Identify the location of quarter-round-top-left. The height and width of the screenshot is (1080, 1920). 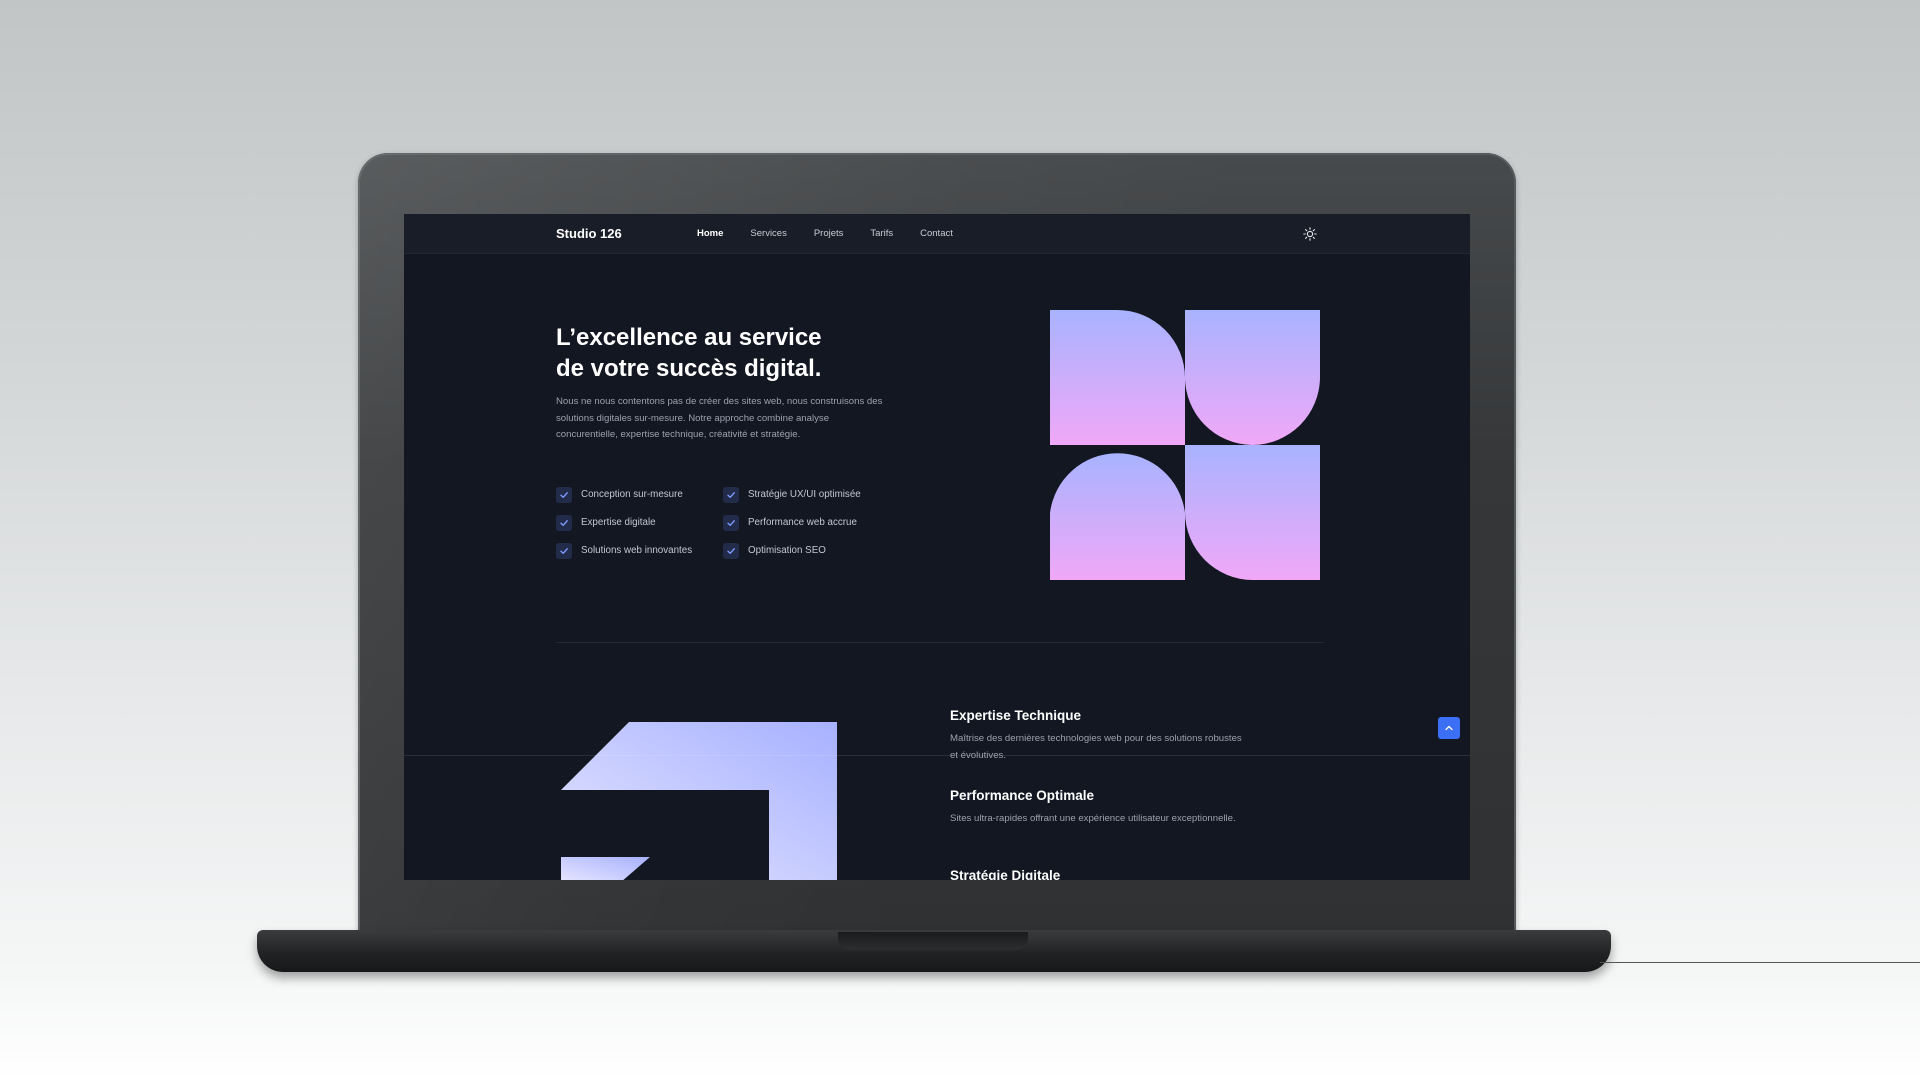
(1117, 377).